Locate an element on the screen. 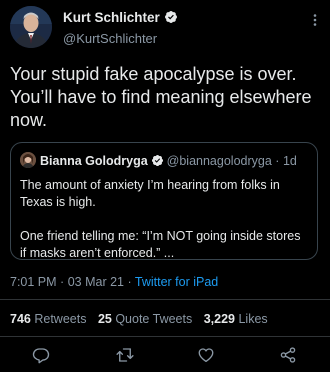 The image size is (330, 372). quoted-timestamp: 1d is located at coordinates (289, 161).